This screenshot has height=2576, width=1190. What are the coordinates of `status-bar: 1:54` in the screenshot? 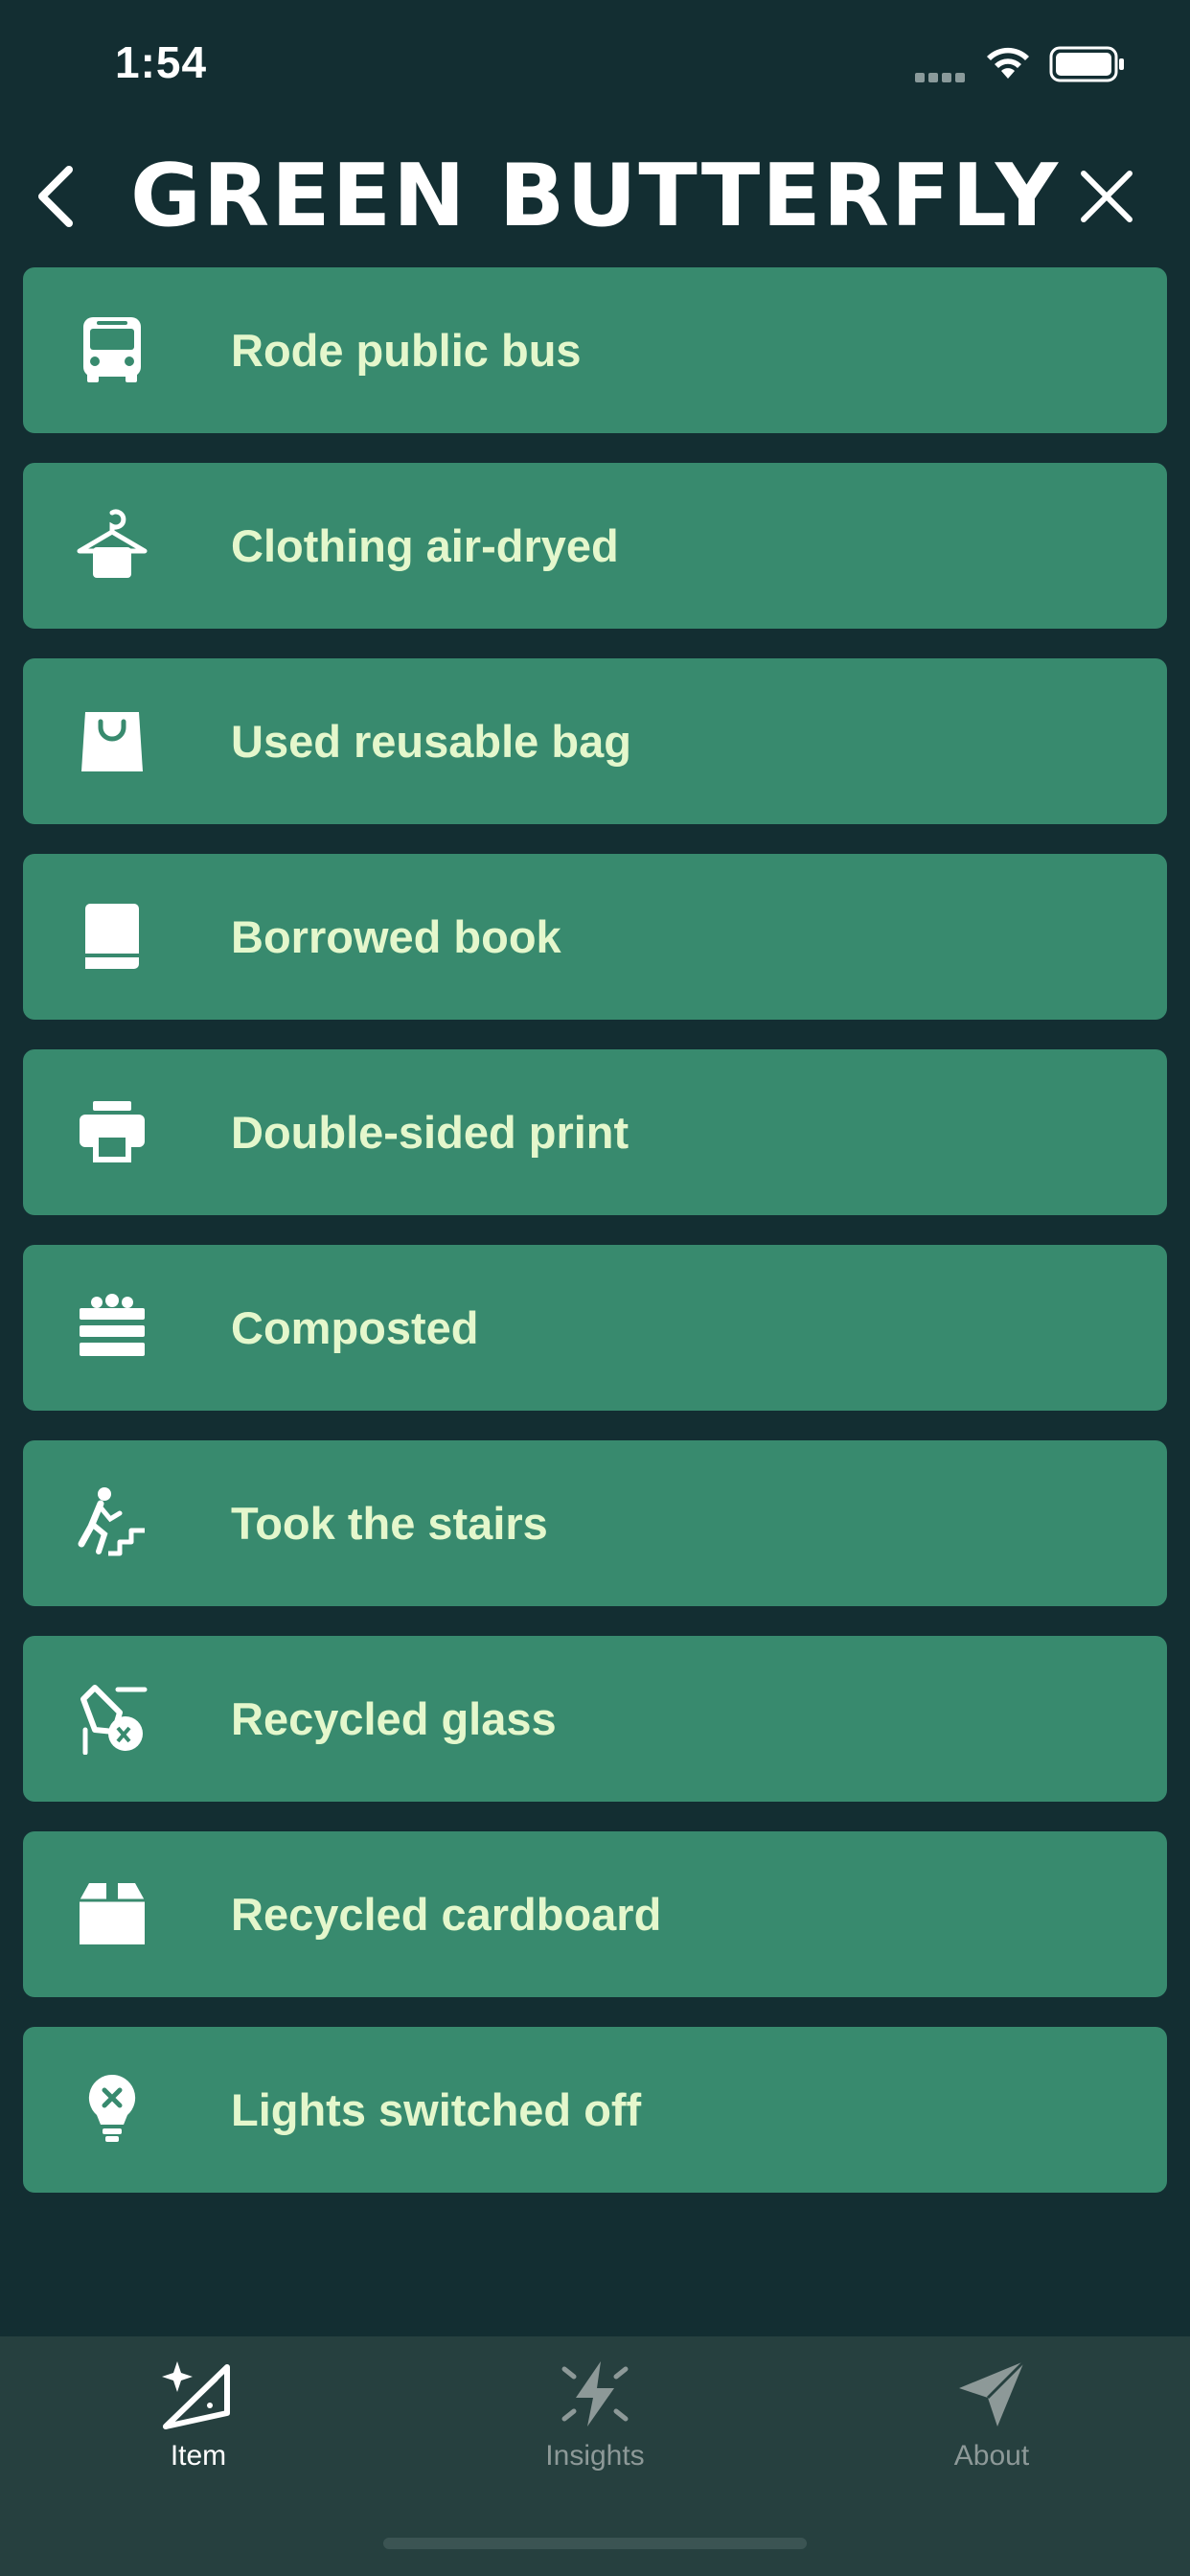 It's located at (595, 67).